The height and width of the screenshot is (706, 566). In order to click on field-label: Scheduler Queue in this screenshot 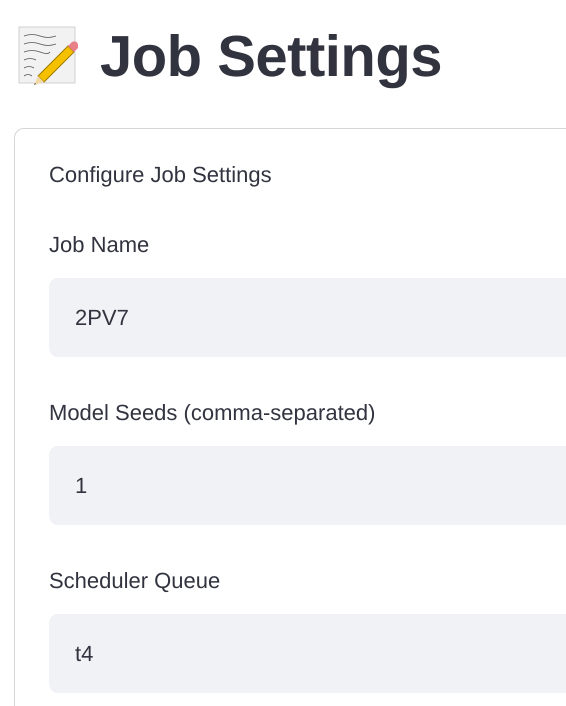, I will do `click(135, 581)`.